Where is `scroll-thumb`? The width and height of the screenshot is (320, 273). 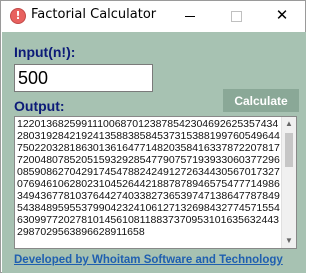
scroll-thumb is located at coordinates (289, 150).